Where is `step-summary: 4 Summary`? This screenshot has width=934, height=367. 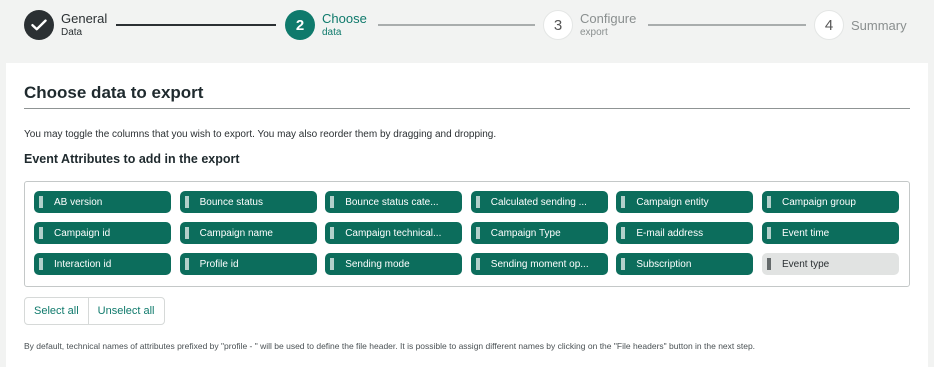 step-summary: 4 Summary is located at coordinates (860, 25).